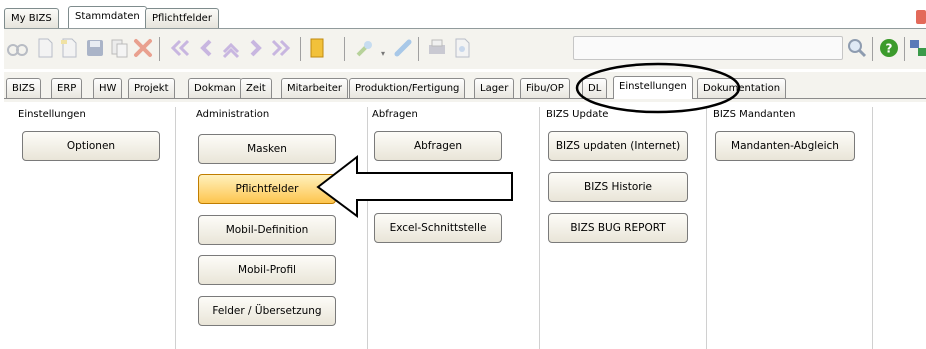  What do you see at coordinates (754, 114) in the screenshot?
I see `column-title: BIZS Mandanten` at bounding box center [754, 114].